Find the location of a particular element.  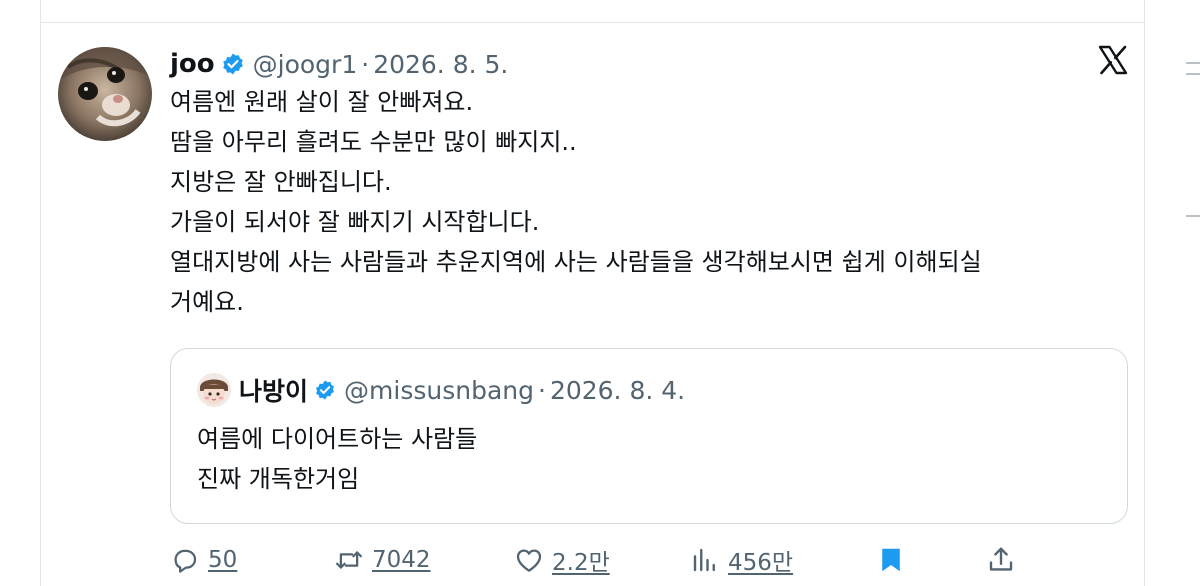

views-count: 456만 is located at coordinates (761, 563).